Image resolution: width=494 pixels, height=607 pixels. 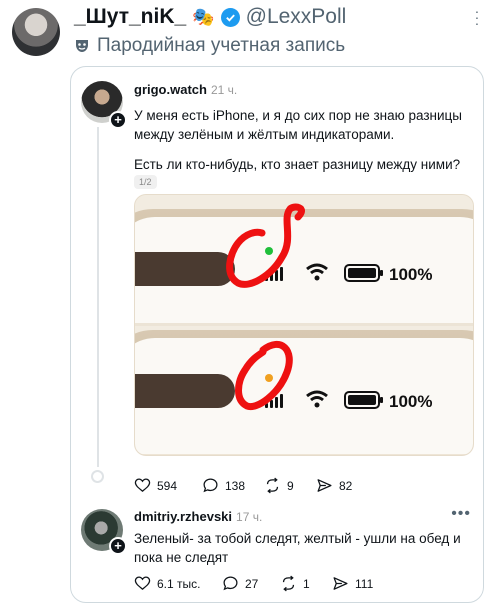 What do you see at coordinates (145, 182) in the screenshot?
I see `image-page-indicator: 1/2` at bounding box center [145, 182].